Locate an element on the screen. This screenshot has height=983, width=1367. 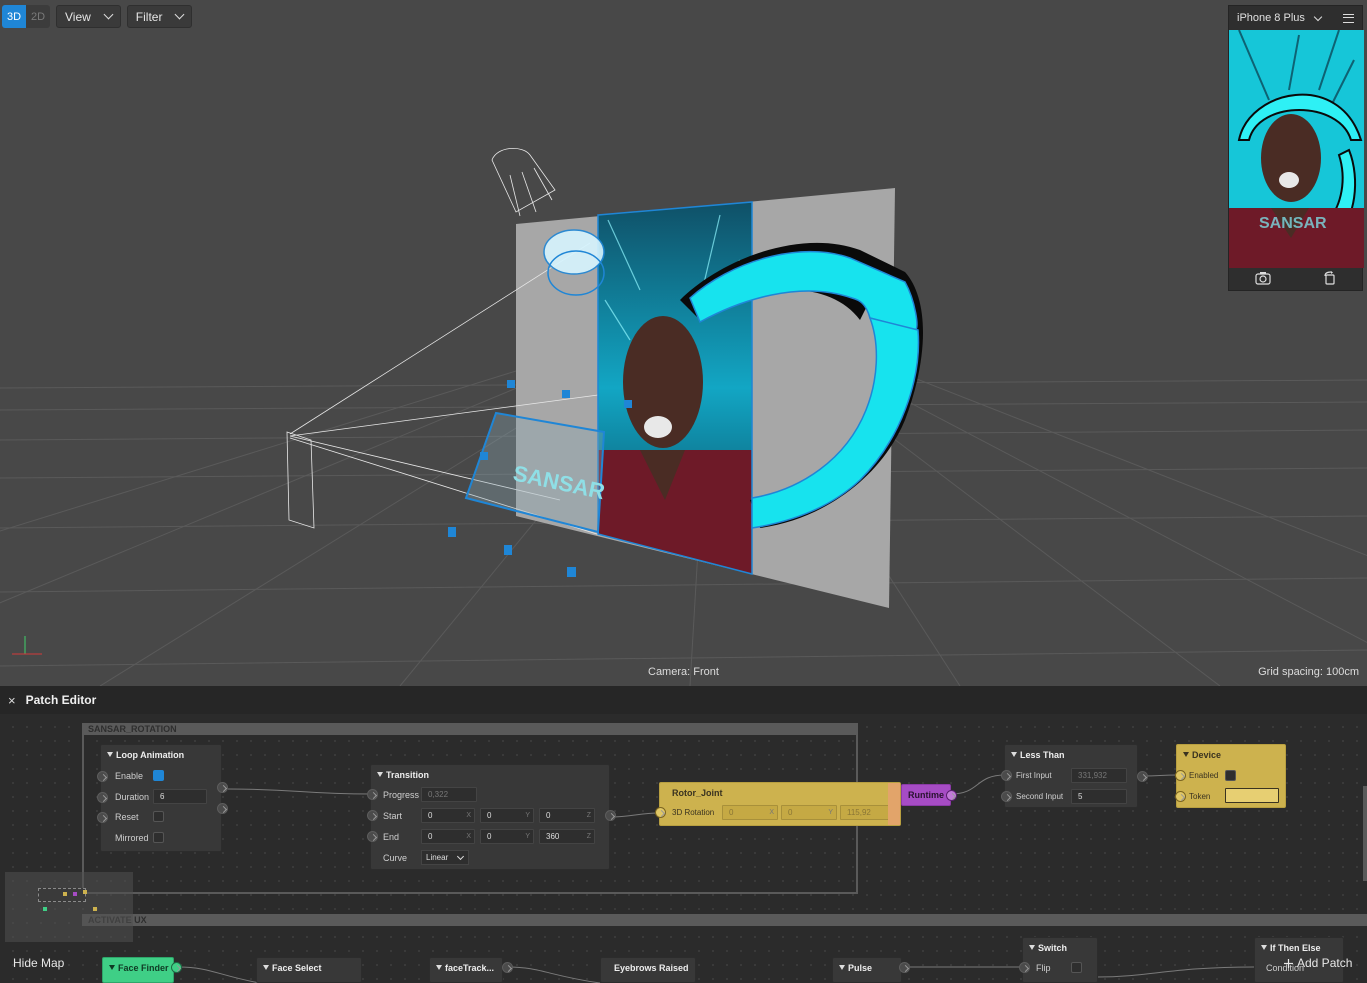
patch-minimap is located at coordinates (69, 907).